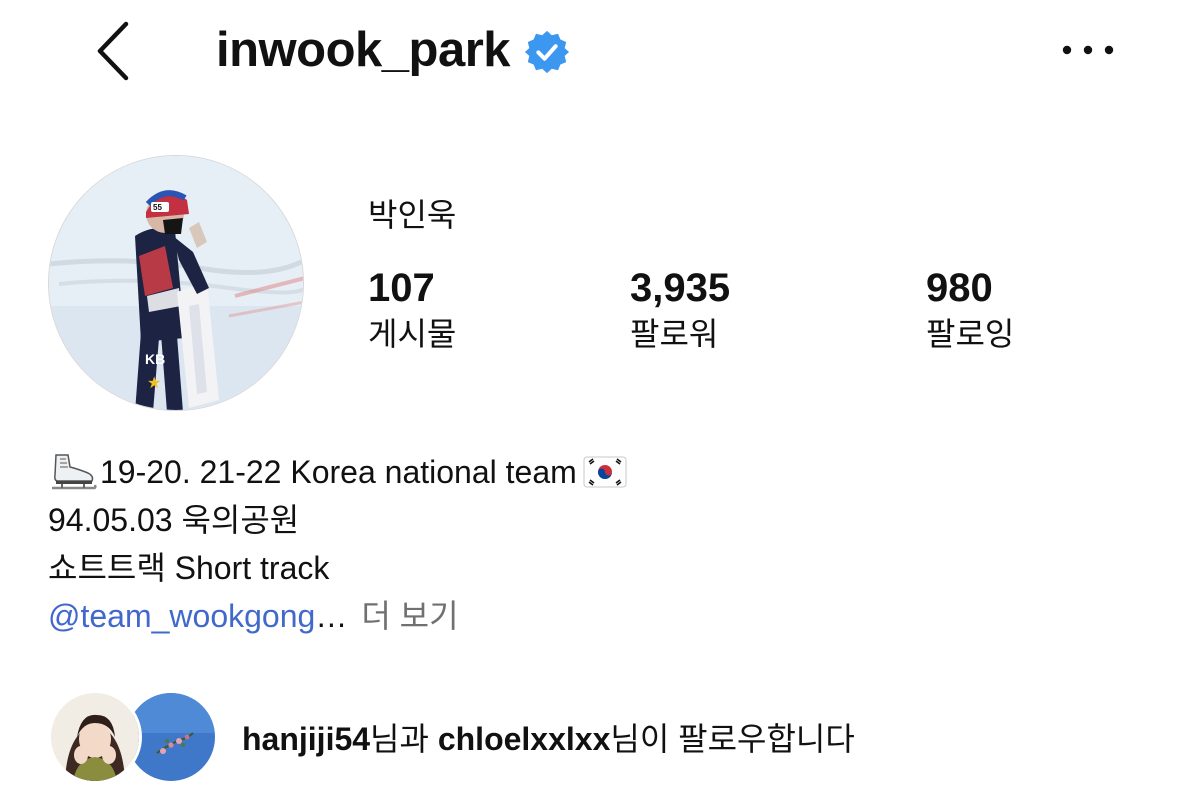 The image size is (1200, 800). Describe the element at coordinates (680, 288) in the screenshot. I see `followers-count: 3,935` at that location.